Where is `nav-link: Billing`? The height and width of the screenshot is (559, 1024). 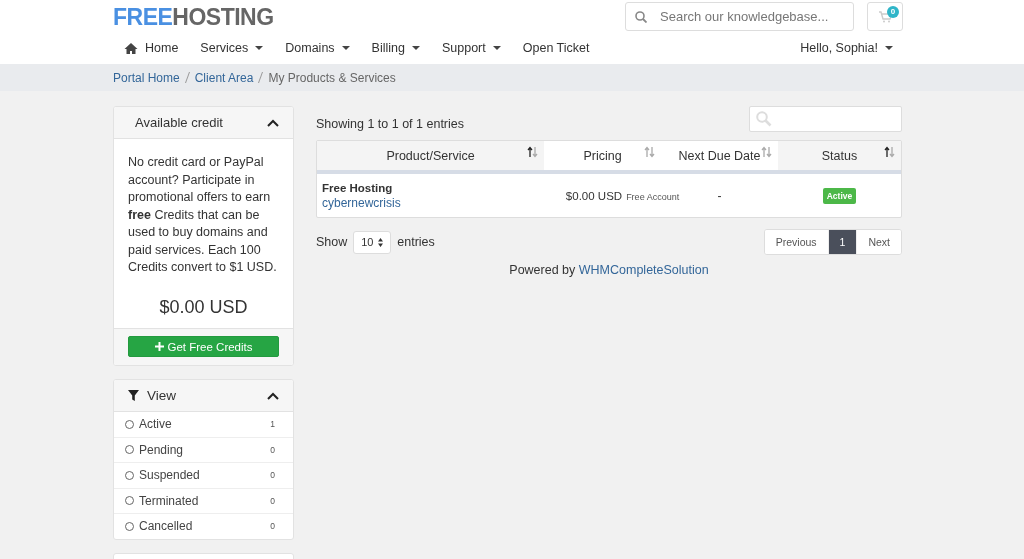
nav-link: Billing is located at coordinates (395, 48).